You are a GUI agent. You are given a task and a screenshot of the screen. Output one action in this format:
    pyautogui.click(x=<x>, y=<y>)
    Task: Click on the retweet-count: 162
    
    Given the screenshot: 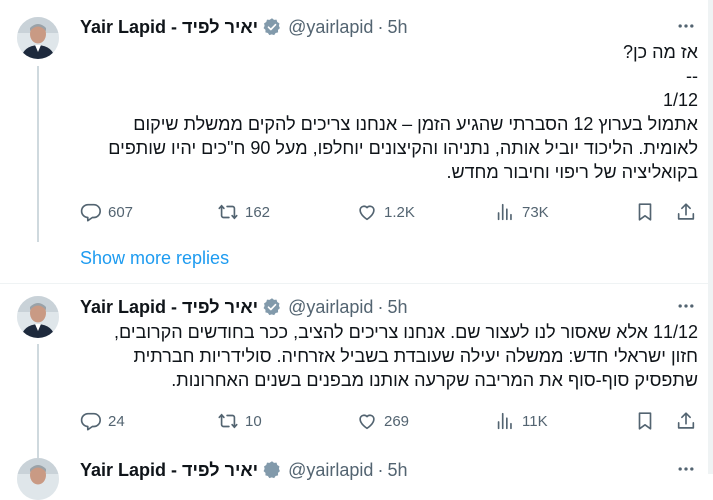 What is the action you would take?
    pyautogui.click(x=258, y=212)
    